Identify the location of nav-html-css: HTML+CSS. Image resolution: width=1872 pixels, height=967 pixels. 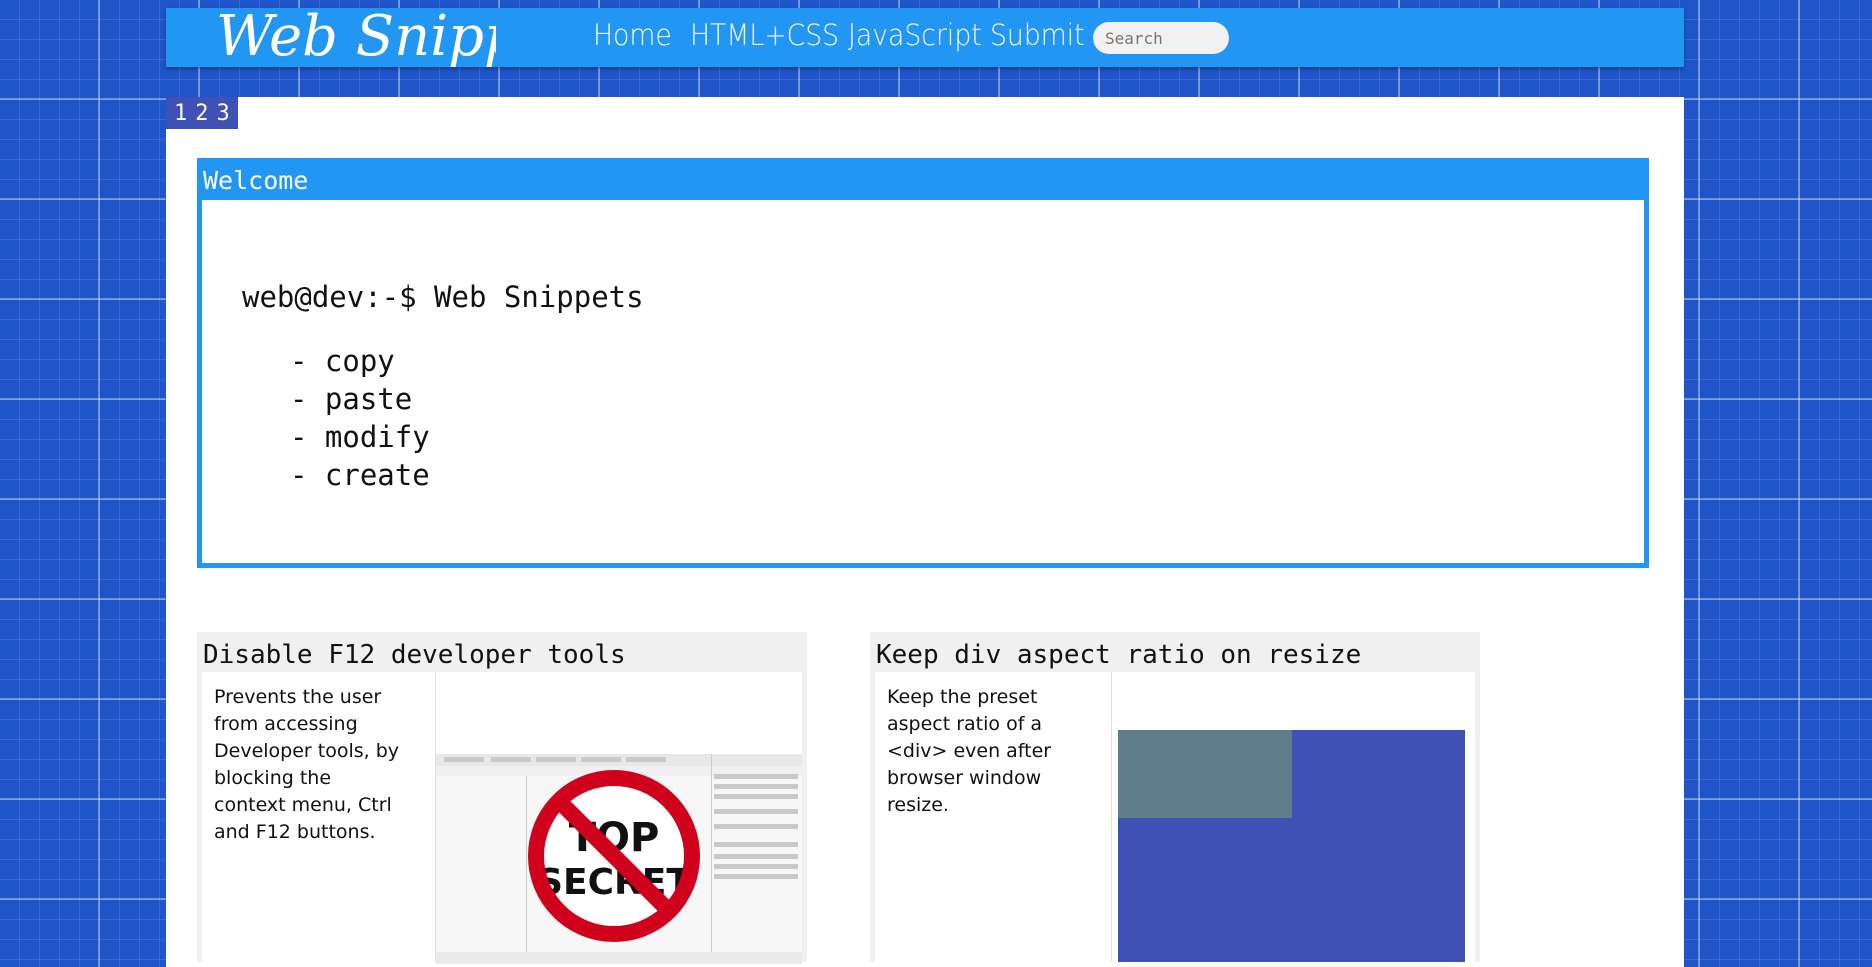
(771, 35).